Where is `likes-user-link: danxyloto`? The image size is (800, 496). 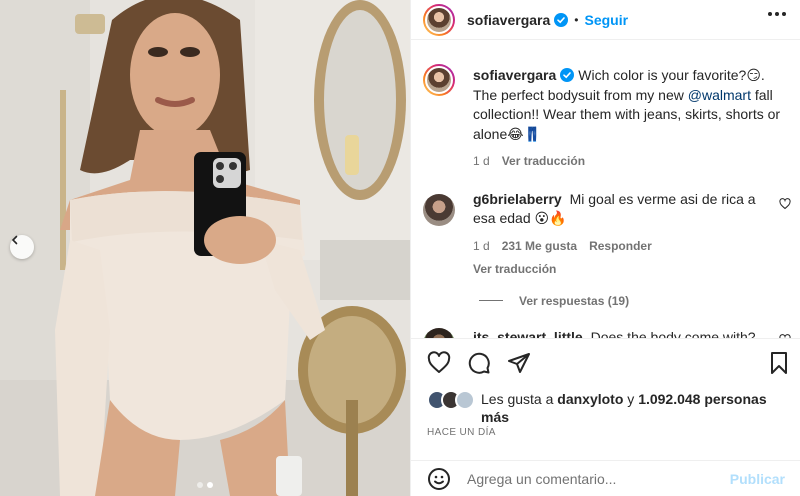 likes-user-link: danxyloto is located at coordinates (590, 399).